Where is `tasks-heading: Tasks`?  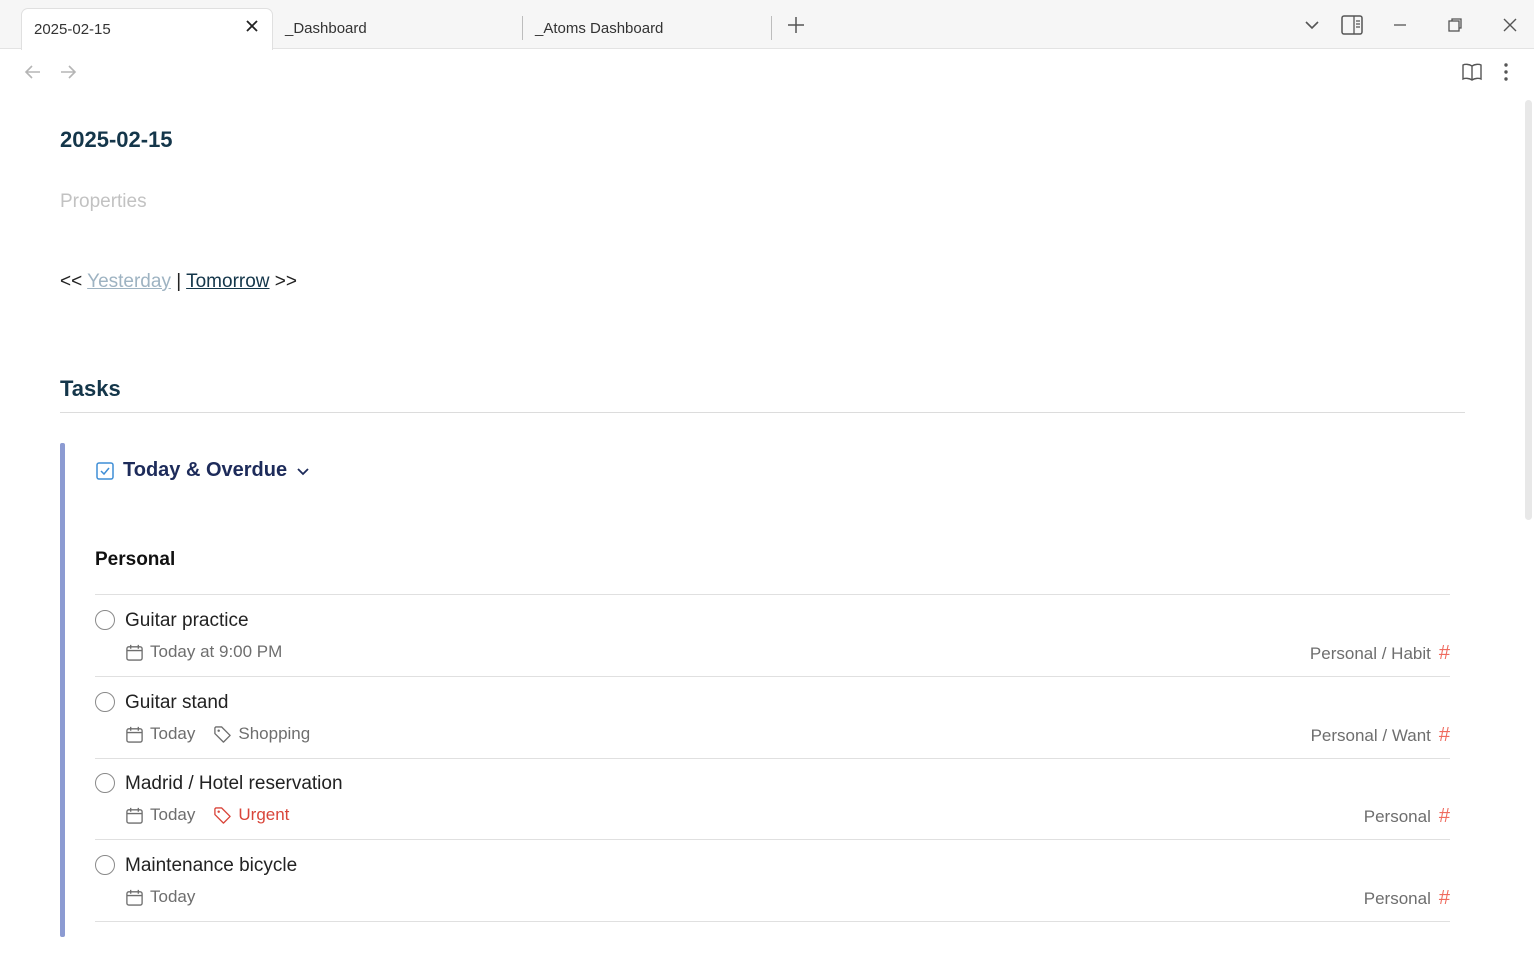 tasks-heading: Tasks is located at coordinates (90, 388).